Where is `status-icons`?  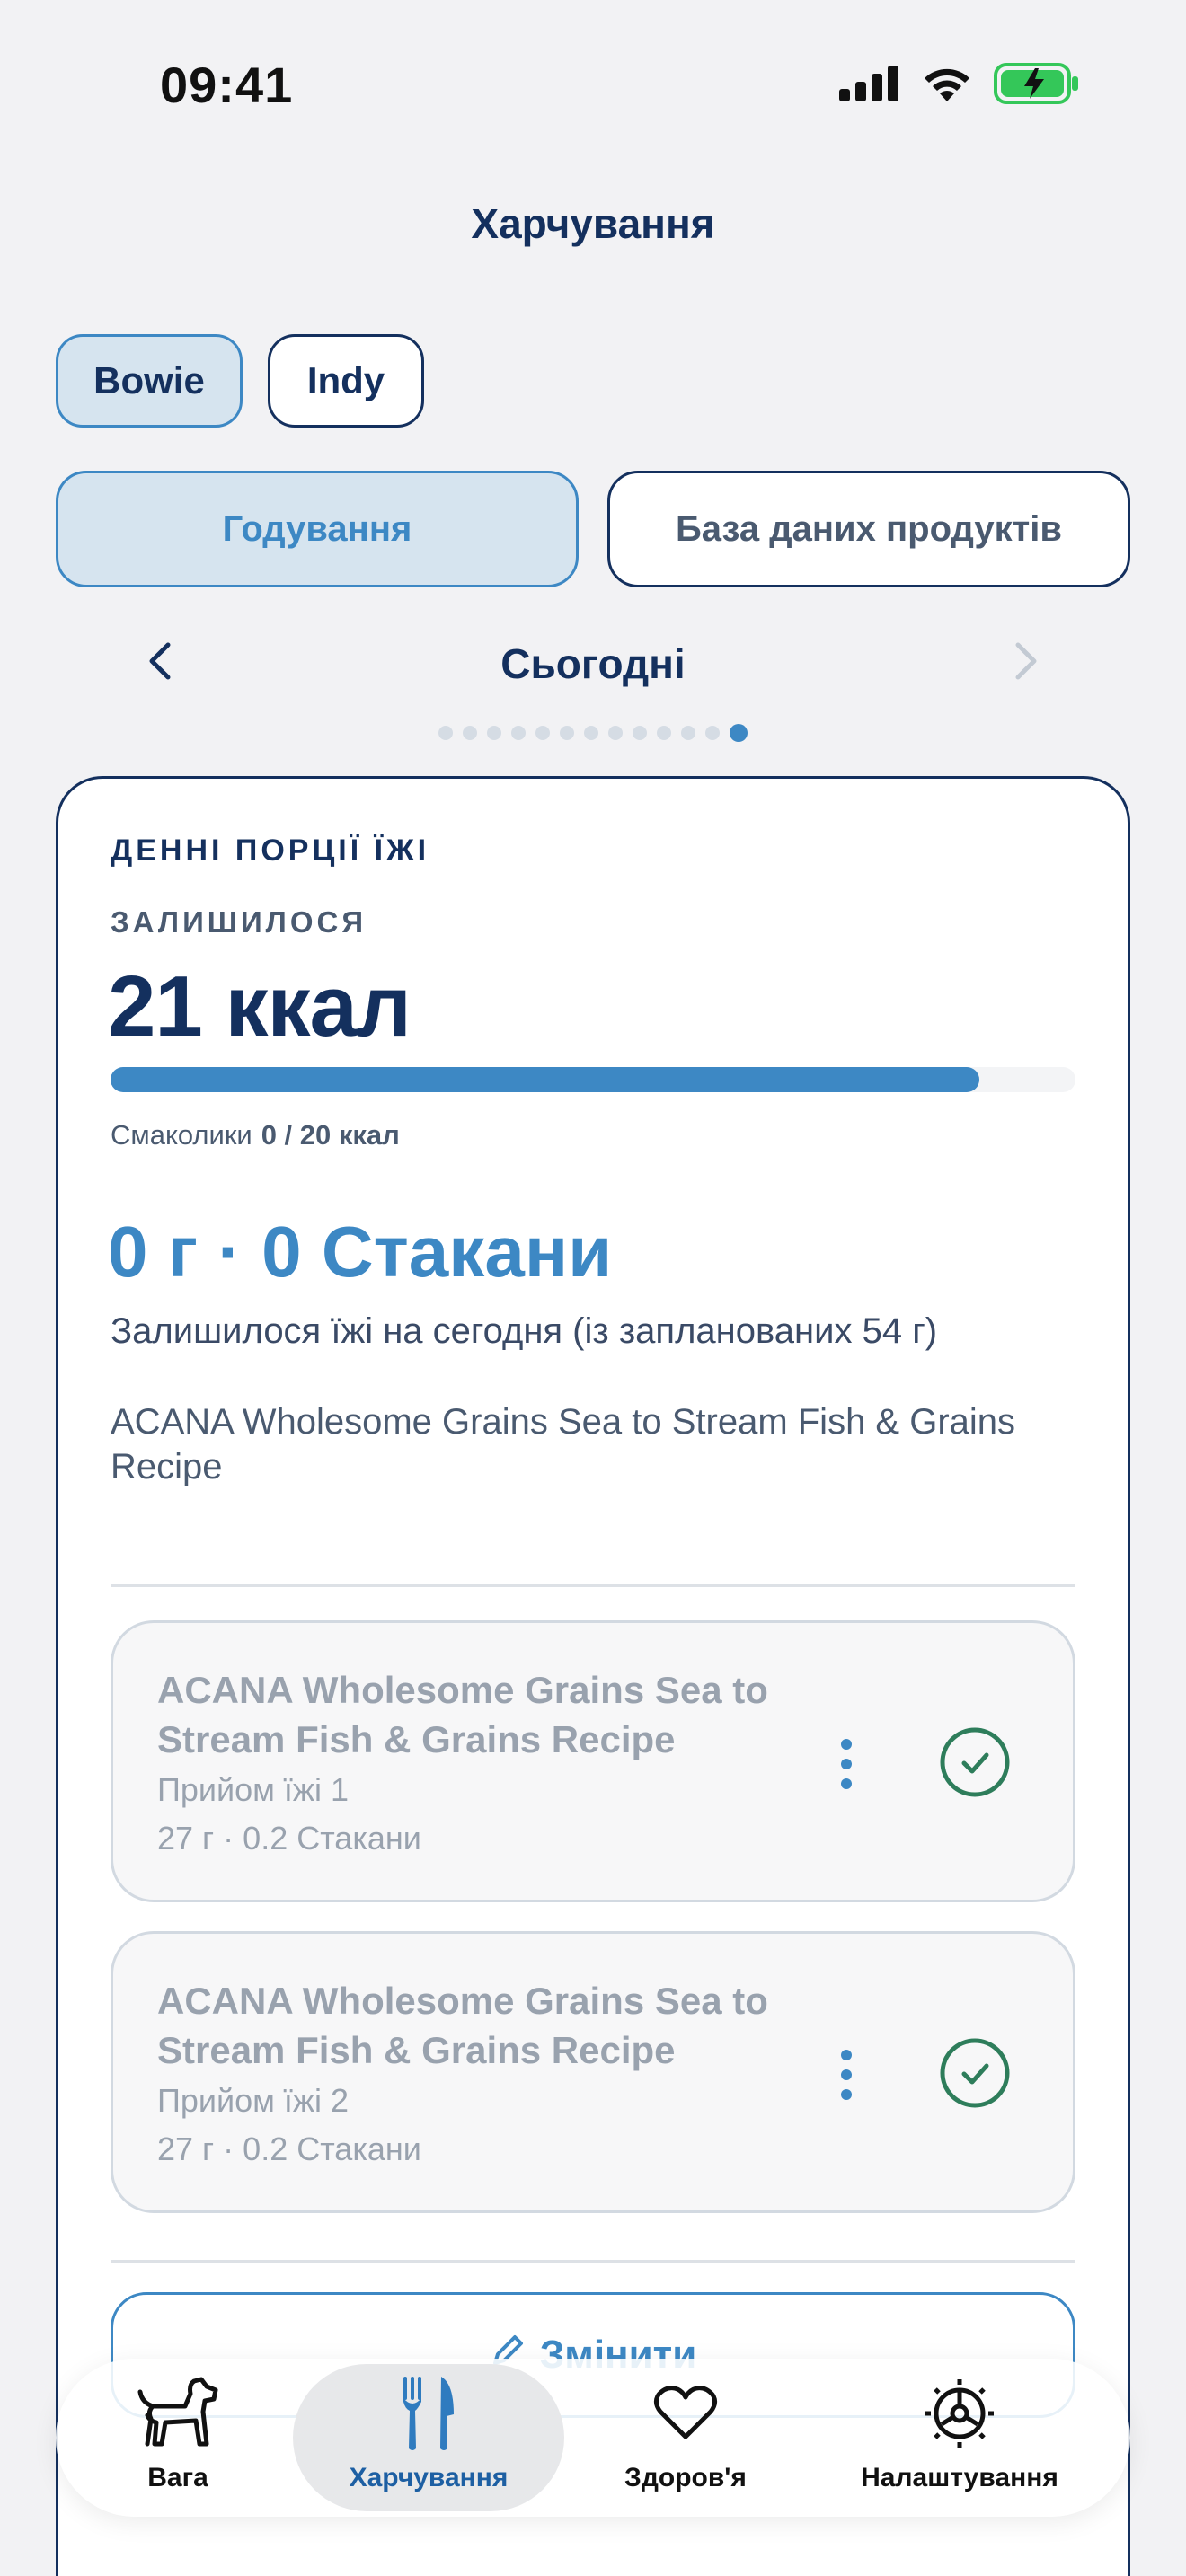 status-icons is located at coordinates (959, 83).